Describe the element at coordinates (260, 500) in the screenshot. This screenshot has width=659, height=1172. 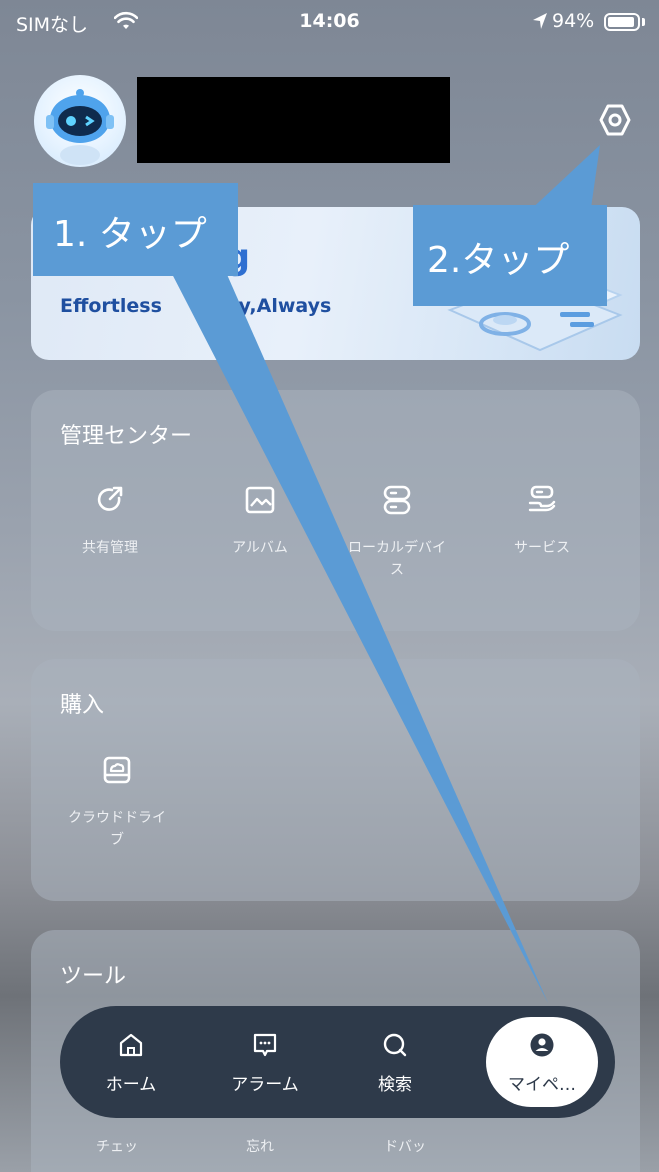
I see `image-icon` at that location.